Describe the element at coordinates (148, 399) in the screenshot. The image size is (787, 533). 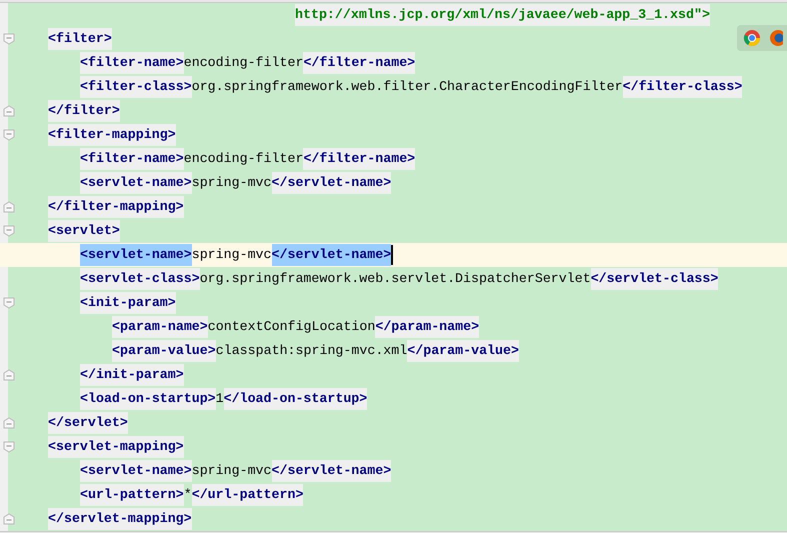
I see `xml-tag: <load-on-startup>` at that location.